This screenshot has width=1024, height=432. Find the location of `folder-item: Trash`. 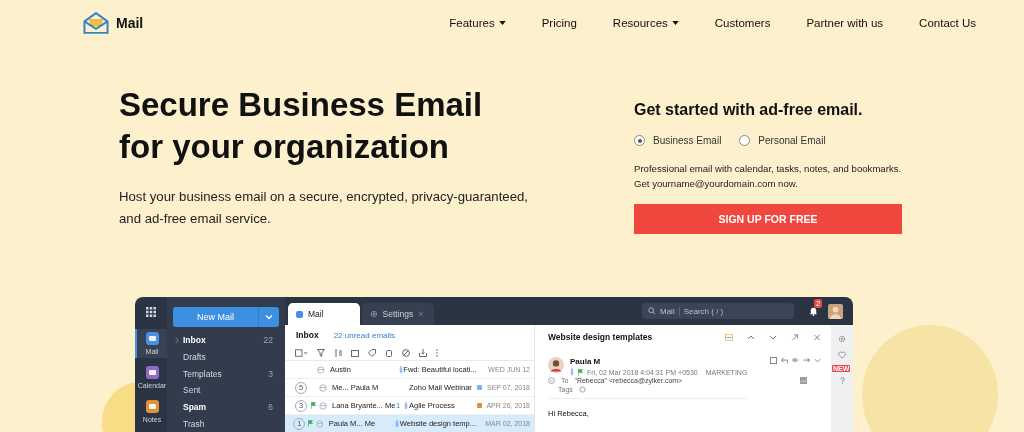

folder-item: Trash is located at coordinates (226, 423).